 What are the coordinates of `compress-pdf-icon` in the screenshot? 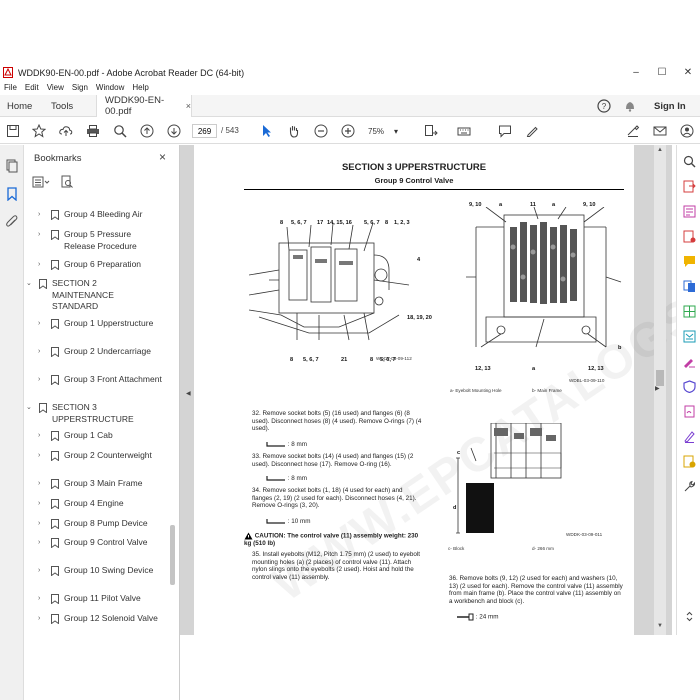 It's located at (689, 336).